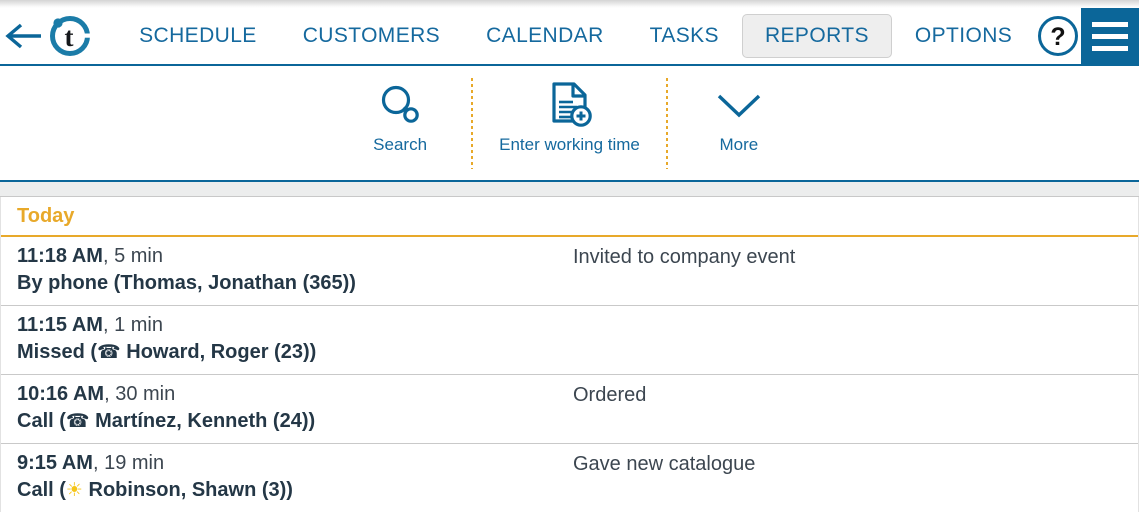 The height and width of the screenshot is (531, 1139). I want to click on content-top-strip, so click(569, 189).